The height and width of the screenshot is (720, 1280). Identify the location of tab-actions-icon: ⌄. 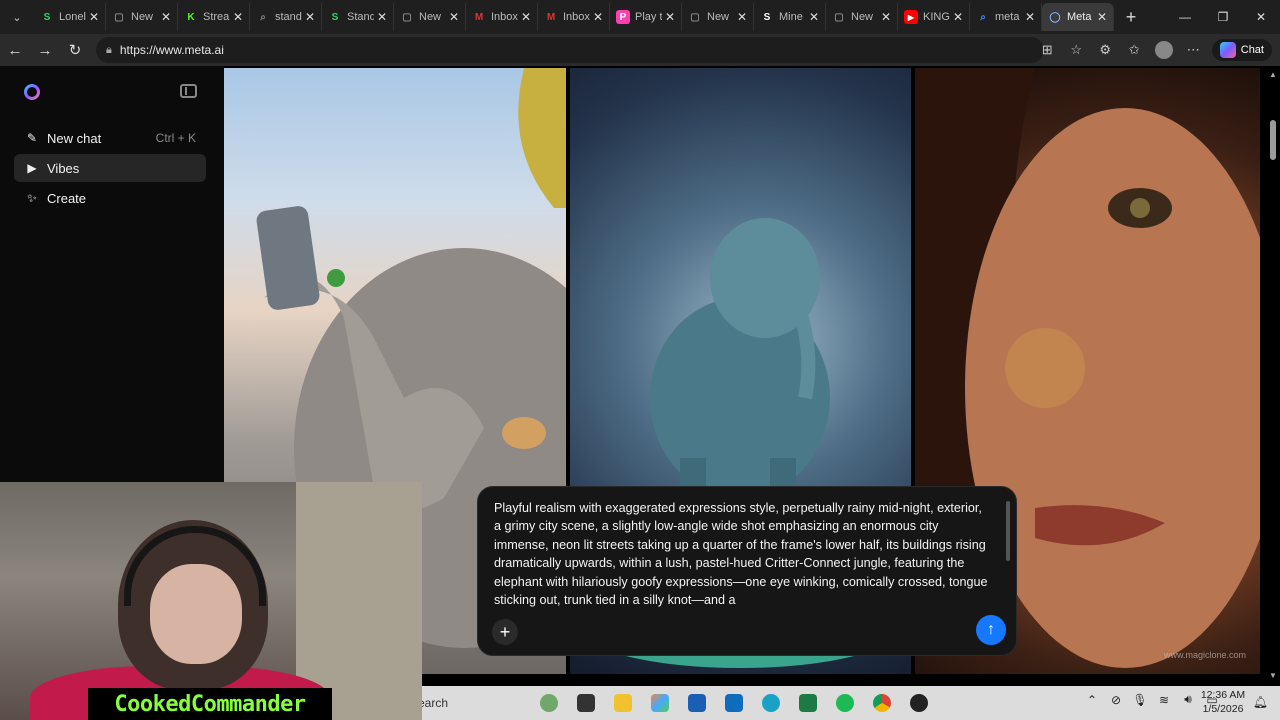
(17, 17).